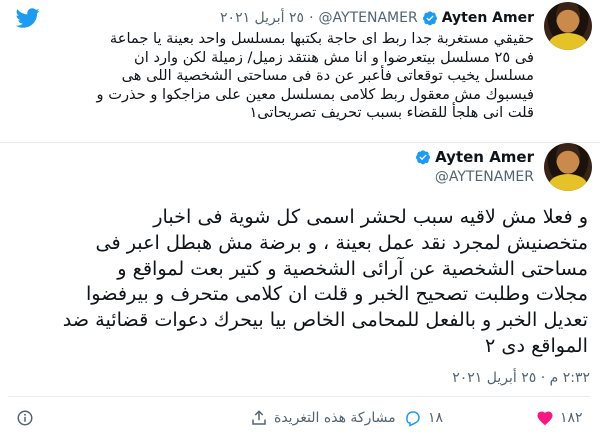 Image resolution: width=600 pixels, height=443 pixels. What do you see at coordinates (259, 417) in the screenshot?
I see `share-icon` at bounding box center [259, 417].